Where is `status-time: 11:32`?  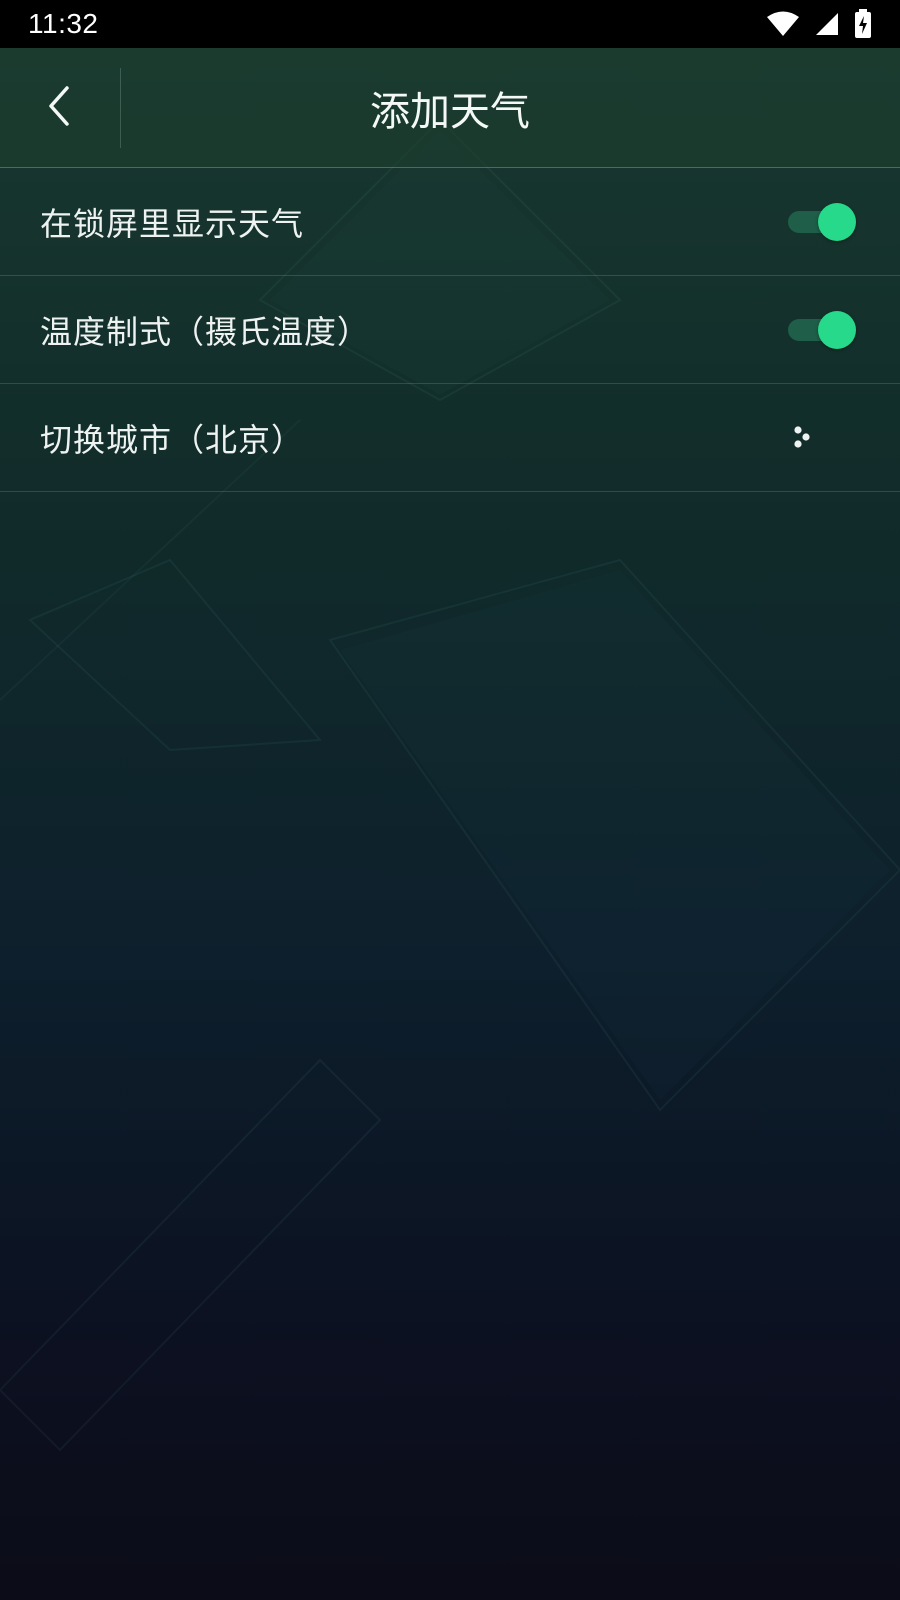 status-time: 11:32 is located at coordinates (63, 23).